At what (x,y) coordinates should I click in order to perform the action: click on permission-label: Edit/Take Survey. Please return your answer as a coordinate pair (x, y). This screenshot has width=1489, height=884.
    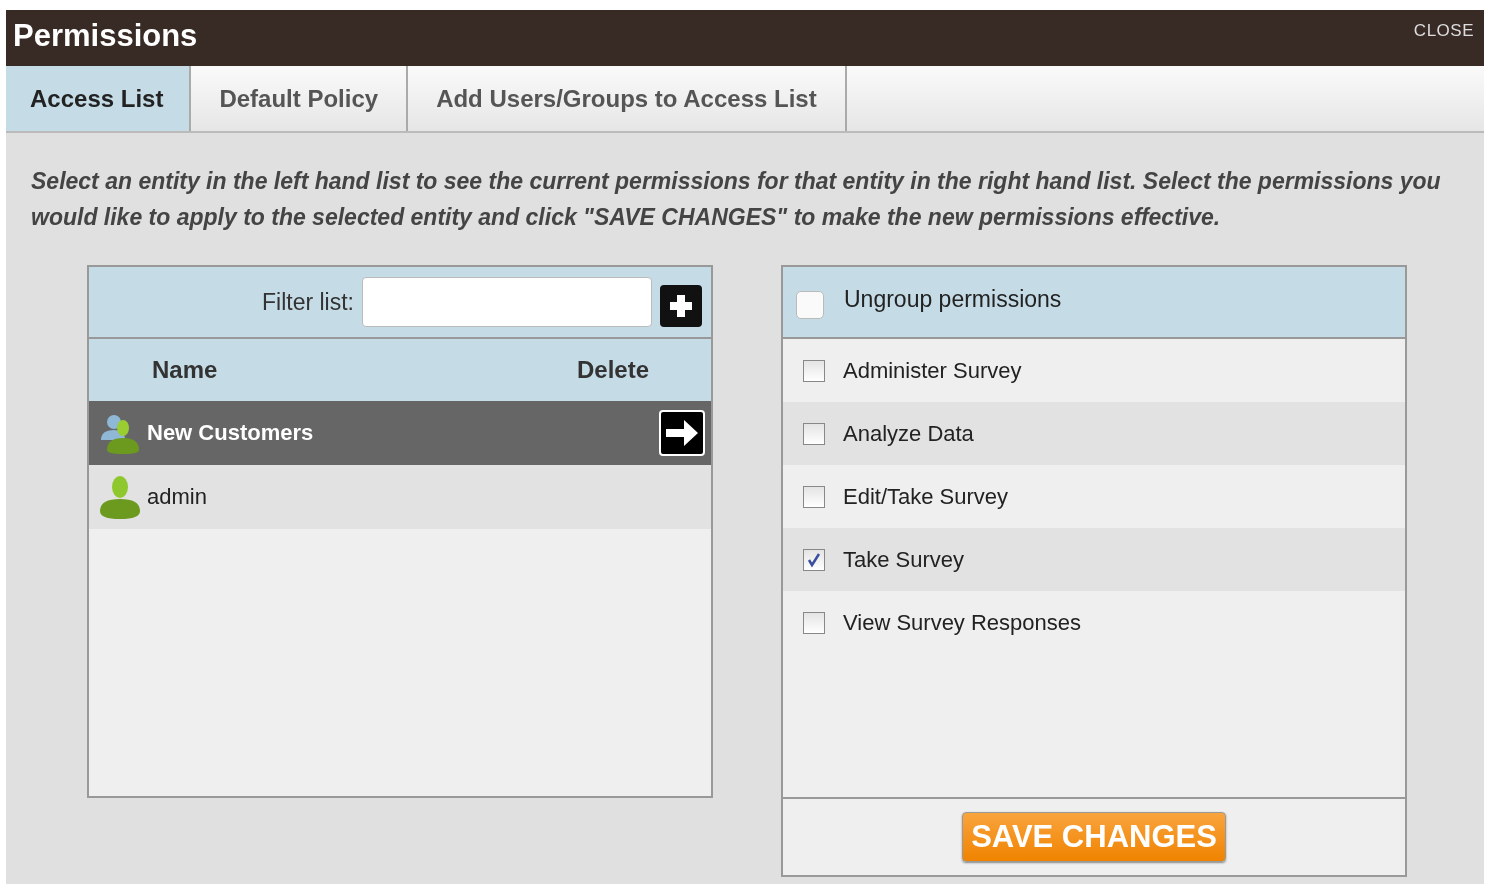
    Looking at the image, I should click on (926, 496).